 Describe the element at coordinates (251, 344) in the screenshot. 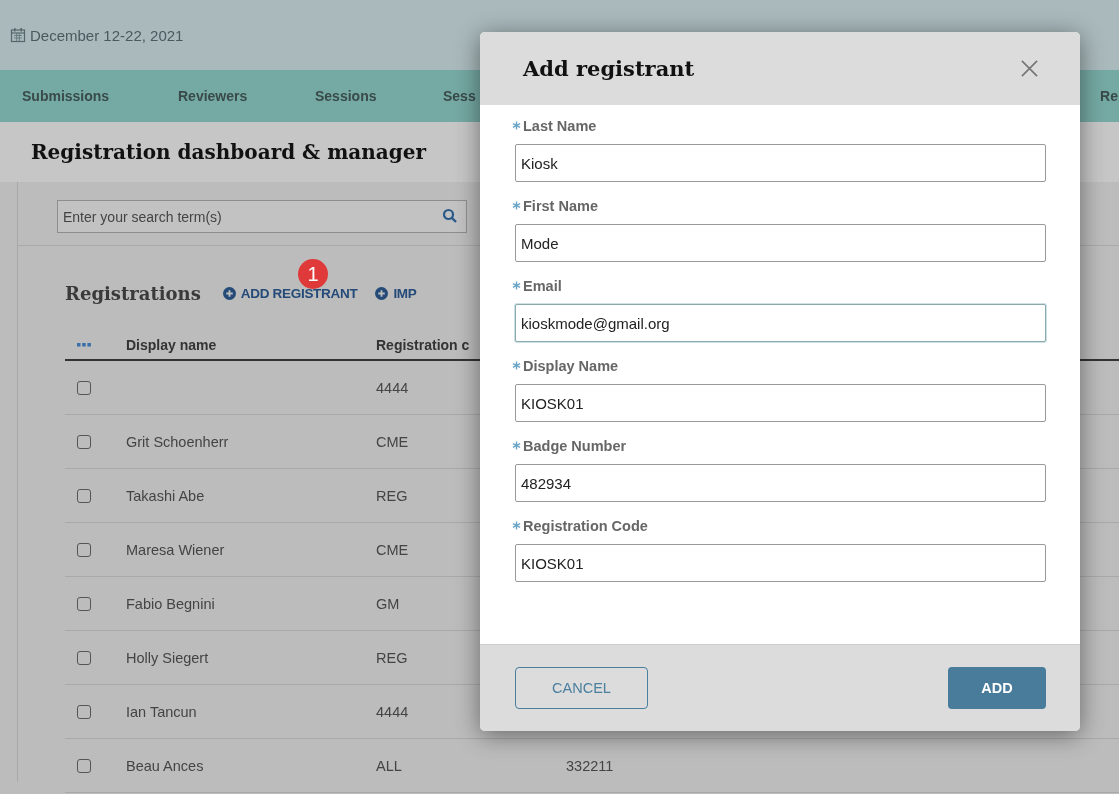

I see `column-header: Display name` at that location.